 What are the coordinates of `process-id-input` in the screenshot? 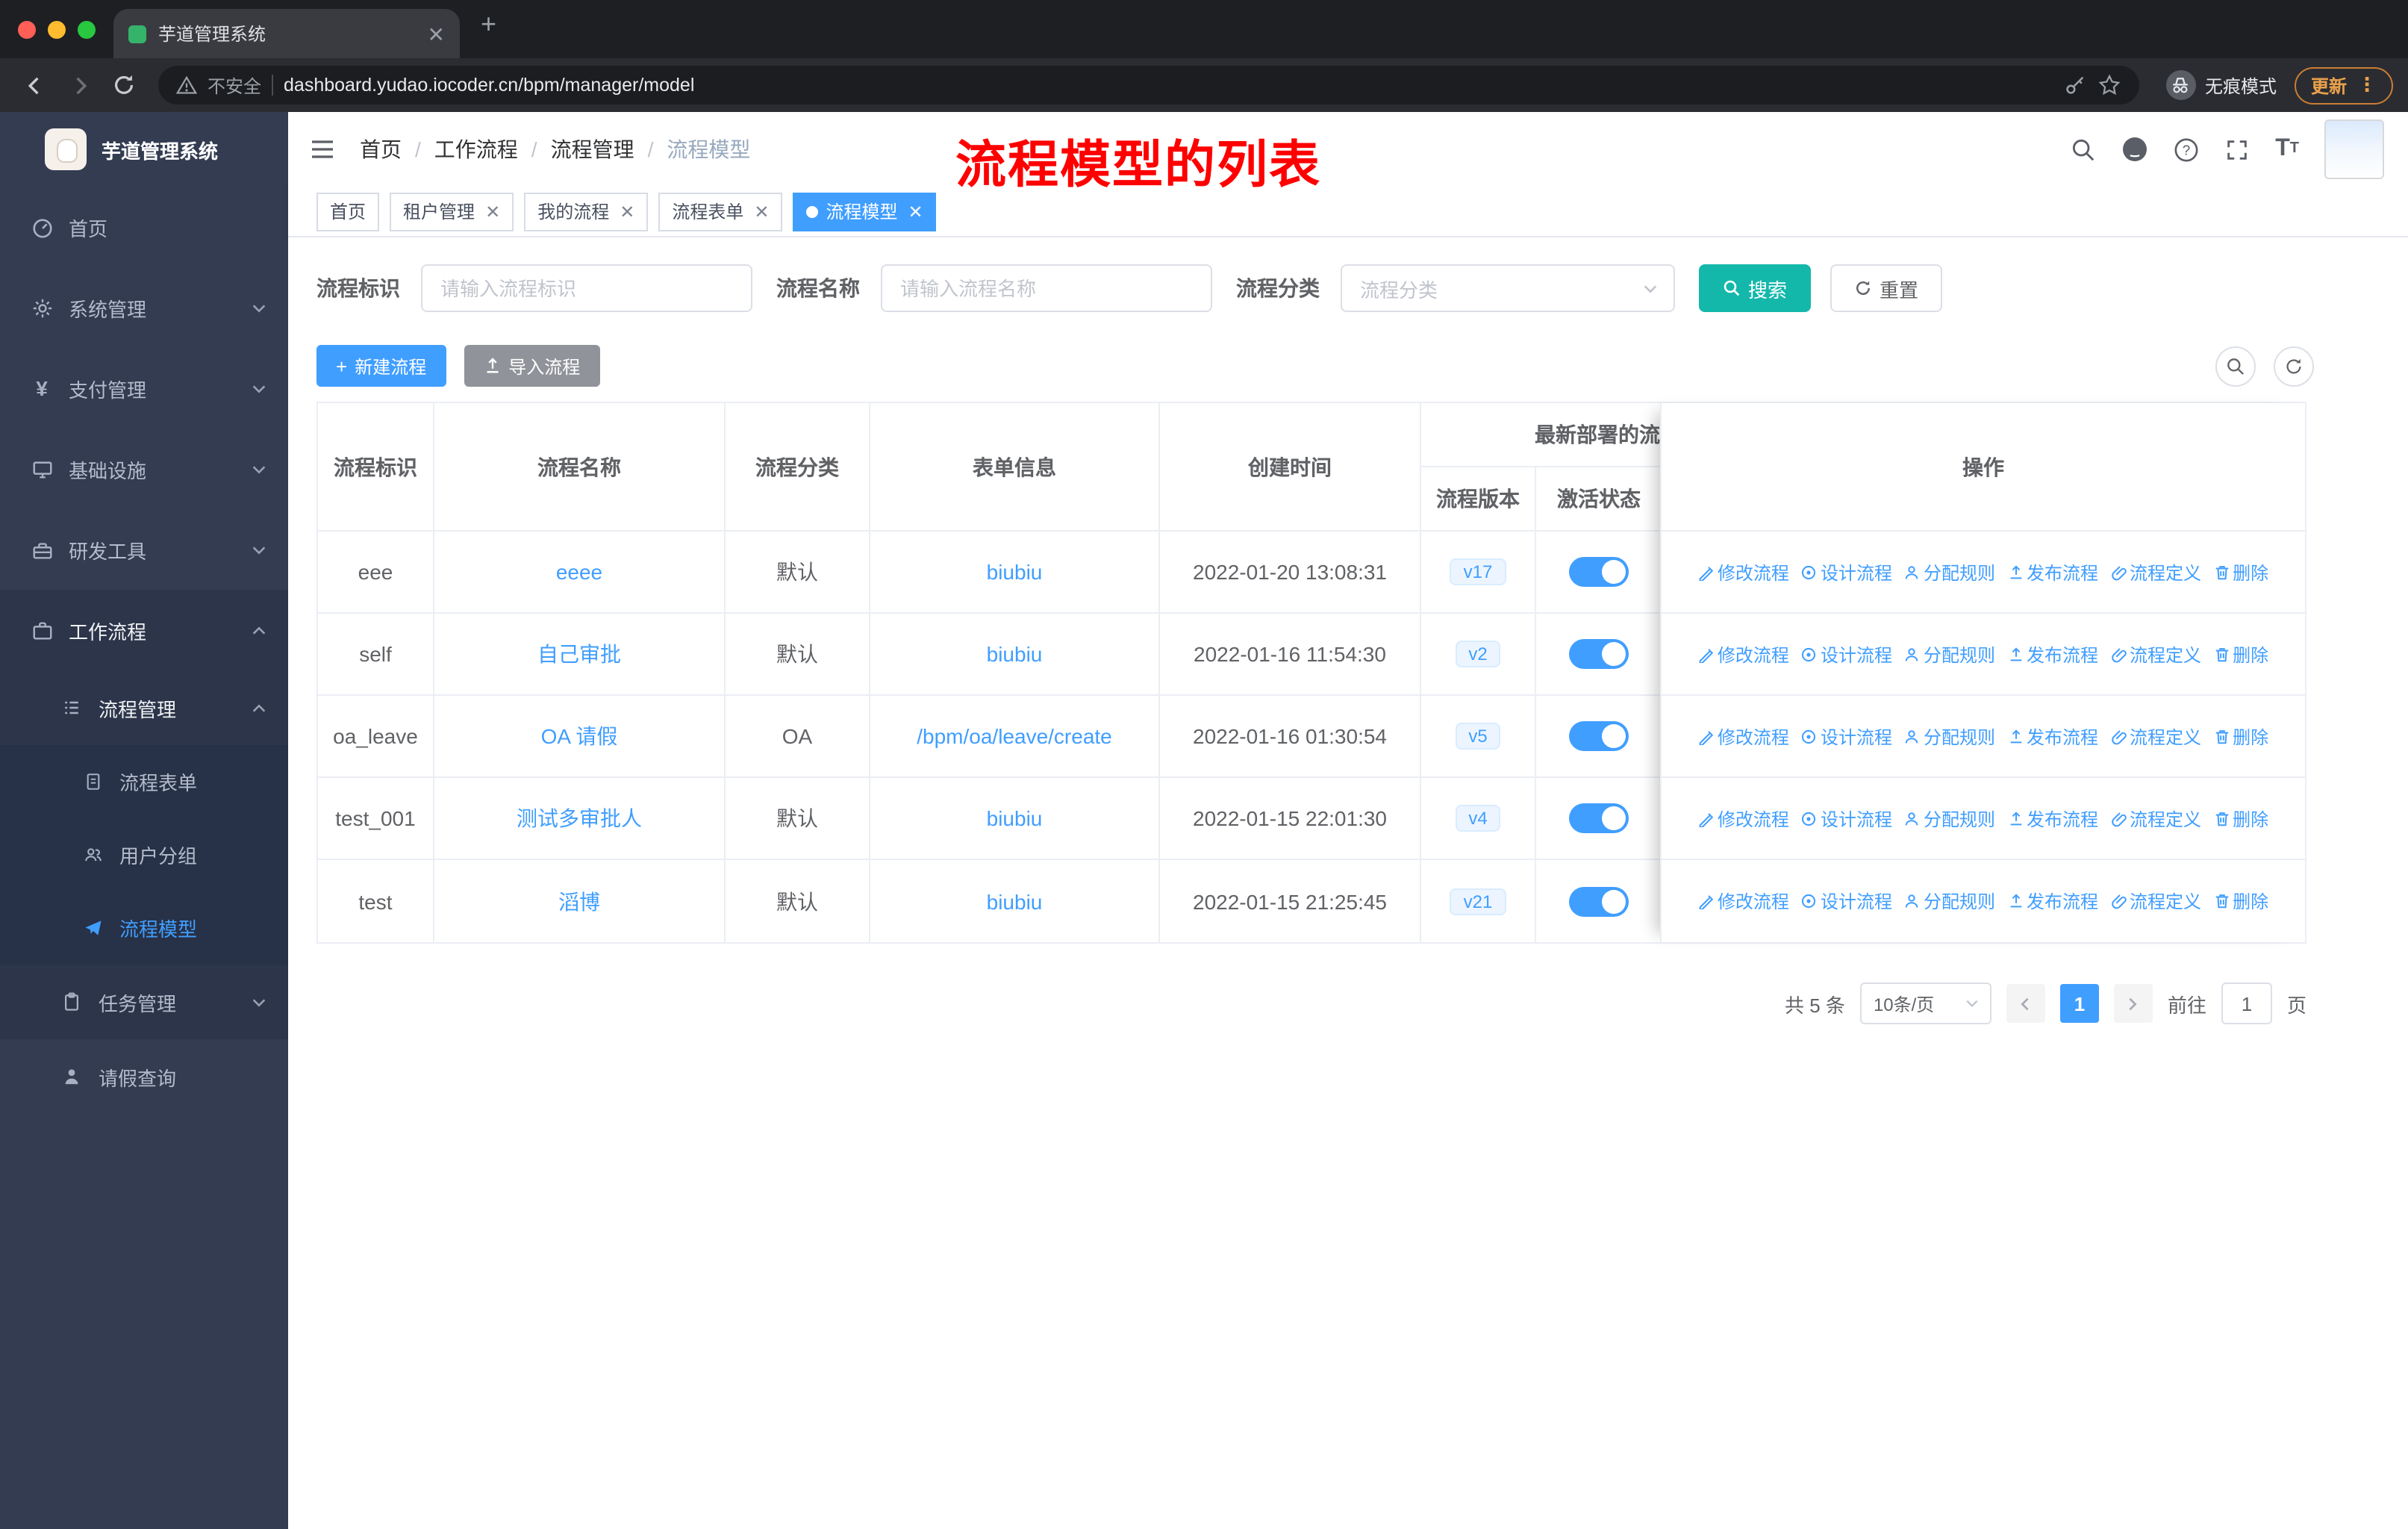 It's located at (586, 288).